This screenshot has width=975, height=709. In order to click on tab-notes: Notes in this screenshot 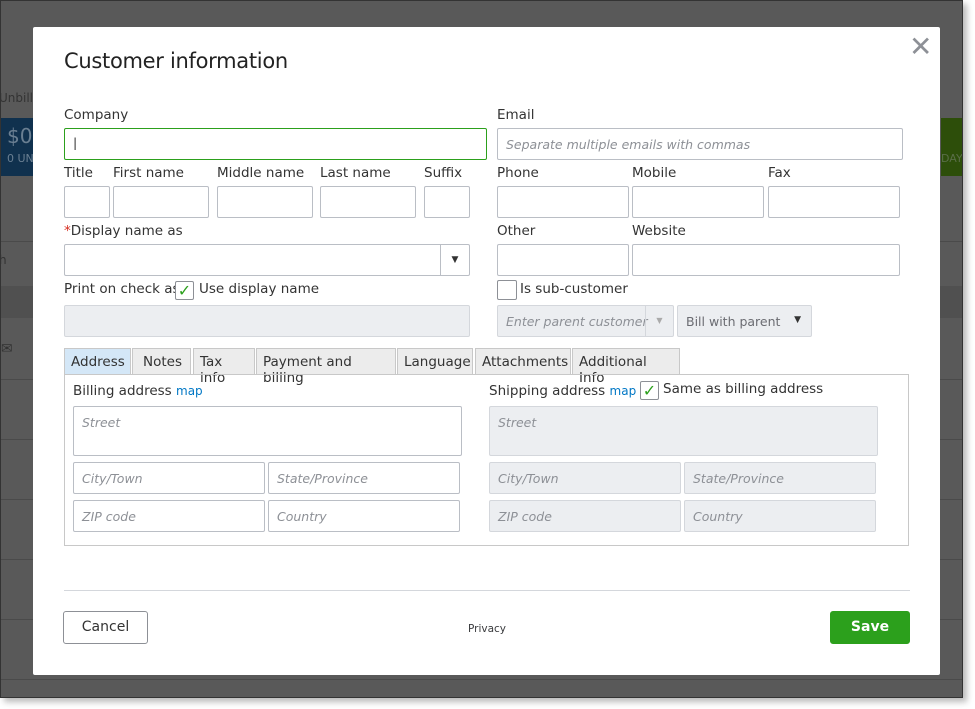, I will do `click(161, 361)`.